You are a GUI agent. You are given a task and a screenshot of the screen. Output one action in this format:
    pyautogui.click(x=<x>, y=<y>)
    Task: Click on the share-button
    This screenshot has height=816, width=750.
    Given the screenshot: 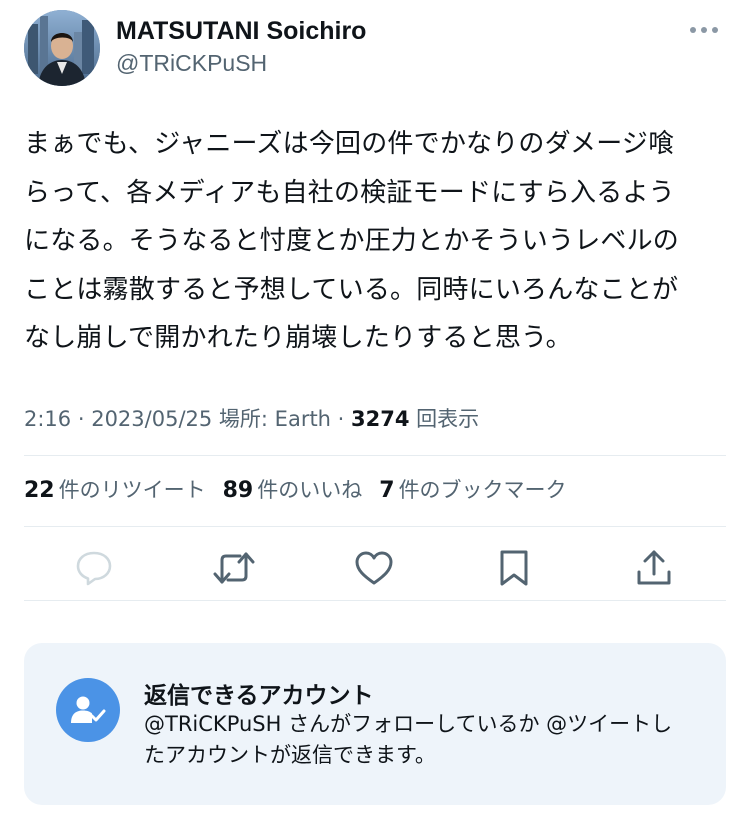 What is the action you would take?
    pyautogui.click(x=654, y=568)
    